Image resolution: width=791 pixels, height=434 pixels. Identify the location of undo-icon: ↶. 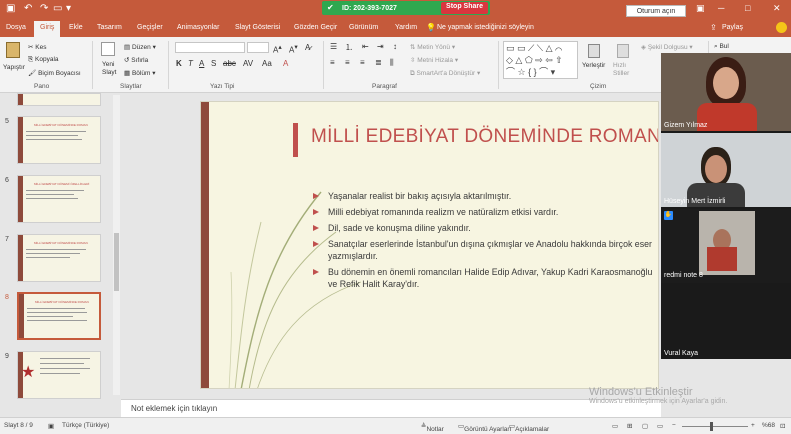
(28, 8).